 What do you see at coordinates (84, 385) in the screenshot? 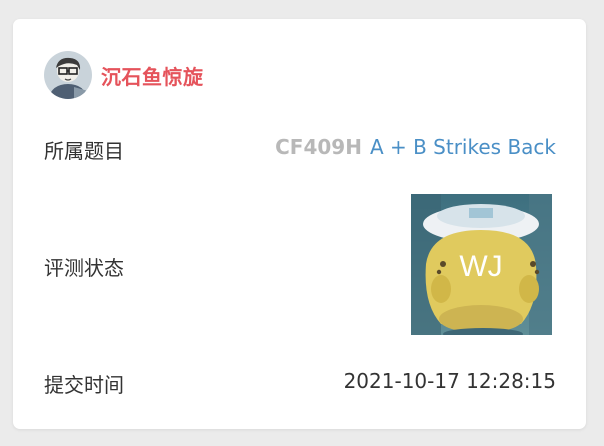
I see `time-label: 提交时间` at bounding box center [84, 385].